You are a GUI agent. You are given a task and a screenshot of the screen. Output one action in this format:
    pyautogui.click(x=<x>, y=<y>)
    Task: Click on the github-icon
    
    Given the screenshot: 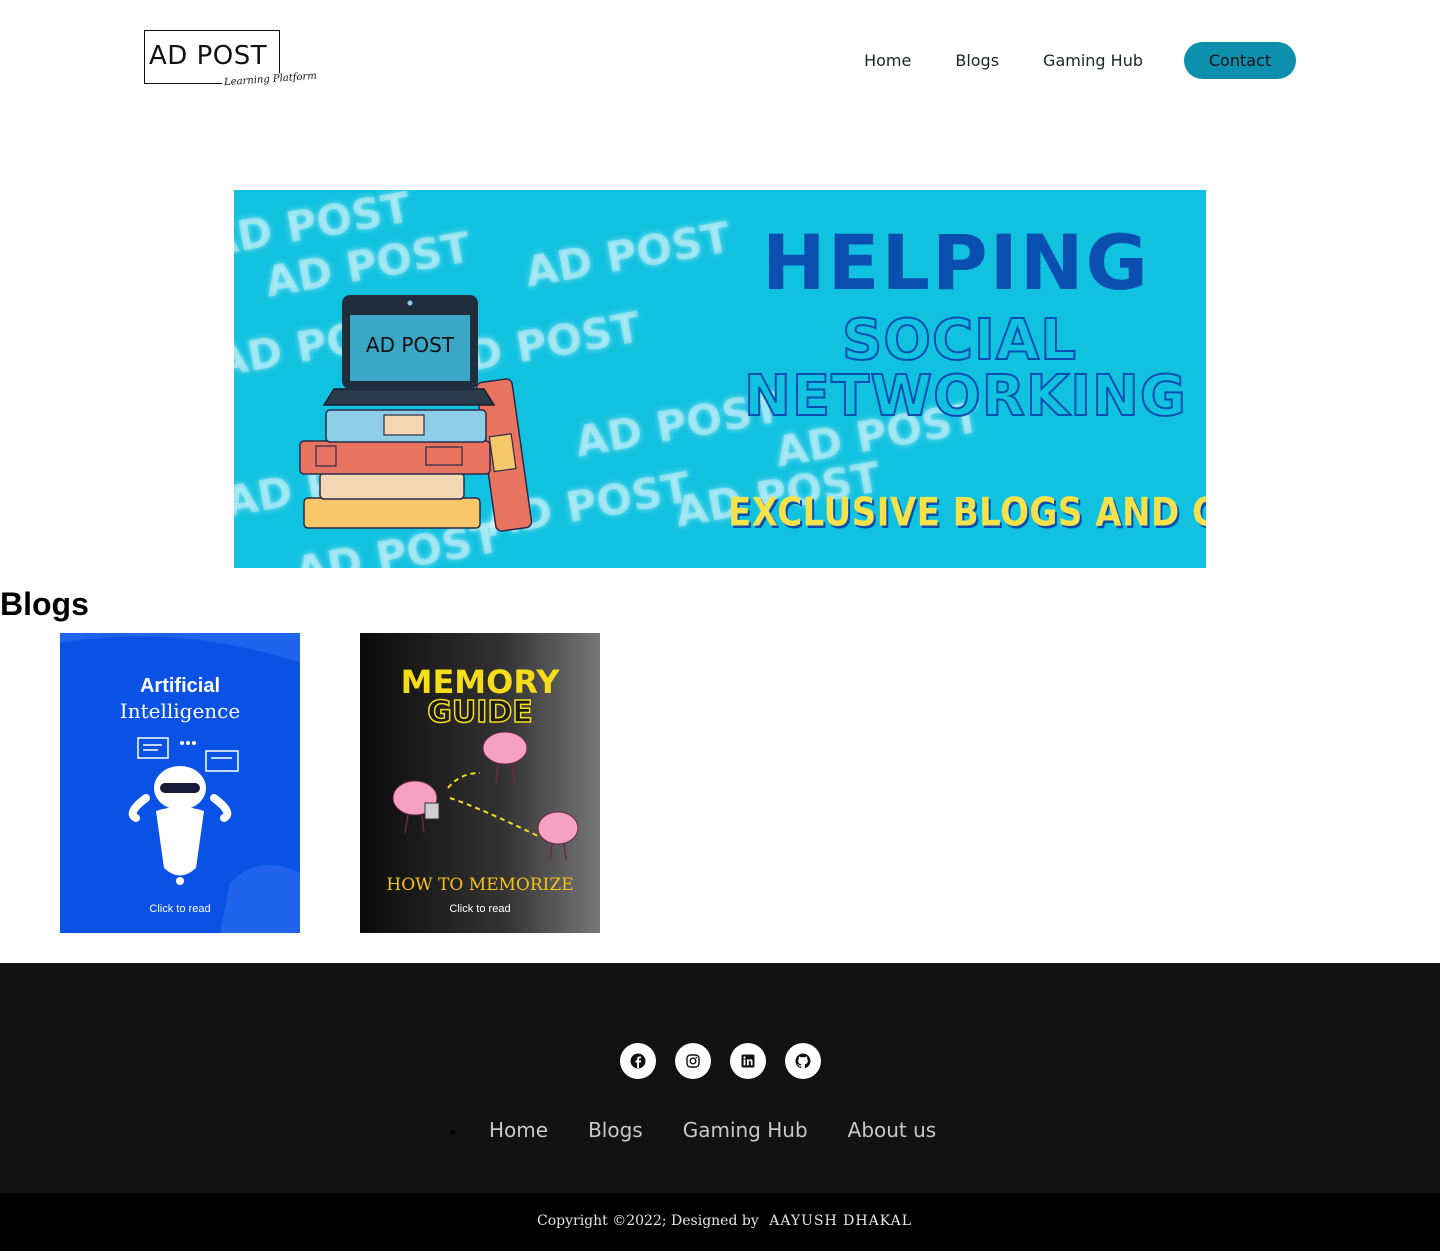 What is the action you would take?
    pyautogui.click(x=803, y=1061)
    